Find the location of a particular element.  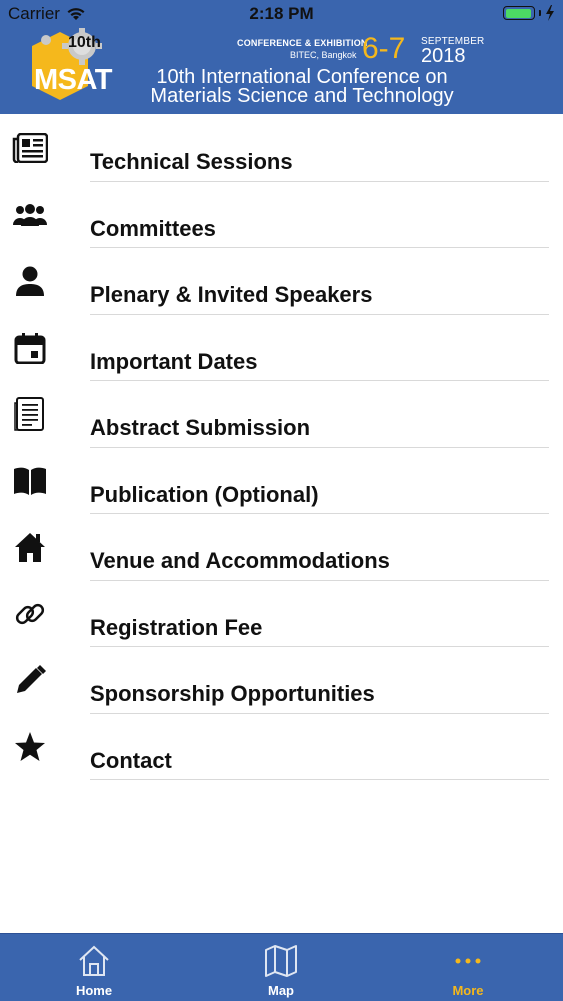

star-icon is located at coordinates (30, 747).